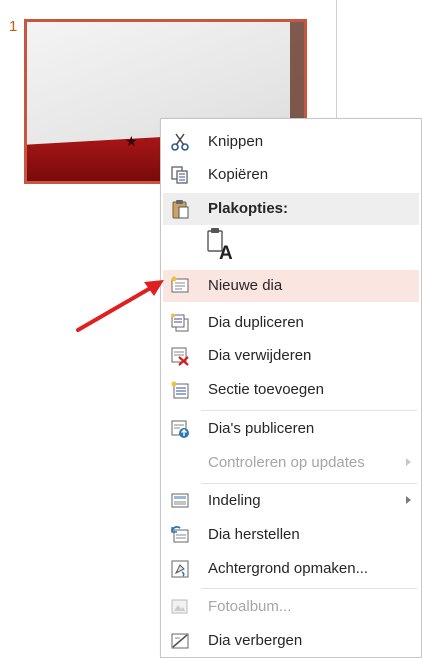 Image resolution: width=422 pixels, height=658 pixels. I want to click on pane-divider, so click(336, 64).